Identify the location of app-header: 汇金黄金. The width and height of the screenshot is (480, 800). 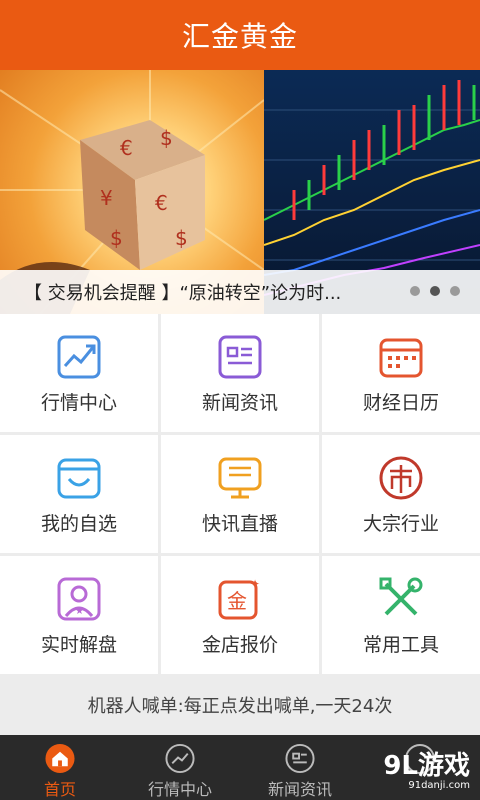
(240, 35).